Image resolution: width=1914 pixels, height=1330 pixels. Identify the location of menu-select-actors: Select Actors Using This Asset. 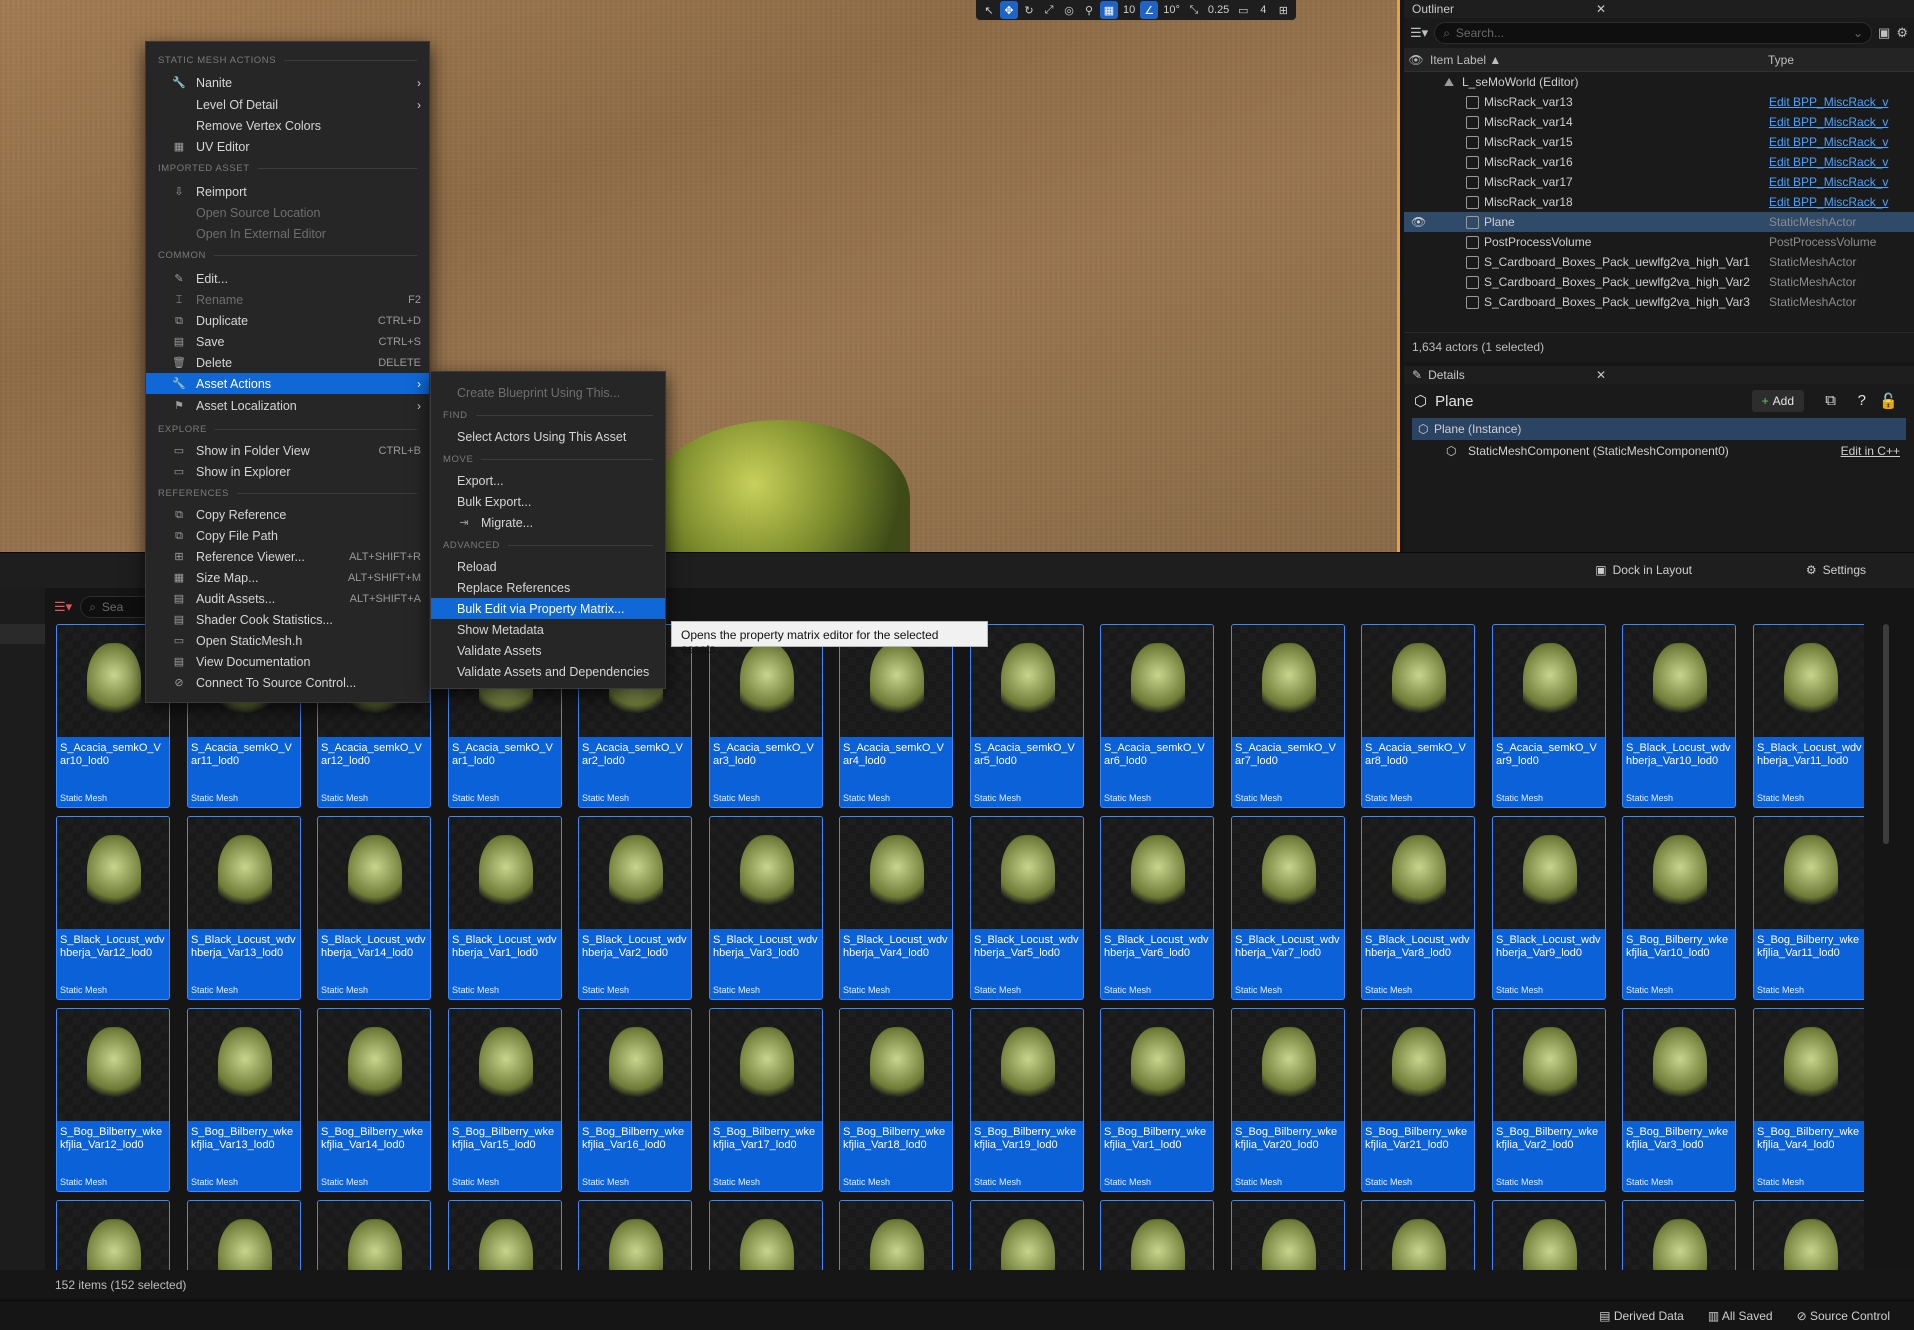
(548, 436).